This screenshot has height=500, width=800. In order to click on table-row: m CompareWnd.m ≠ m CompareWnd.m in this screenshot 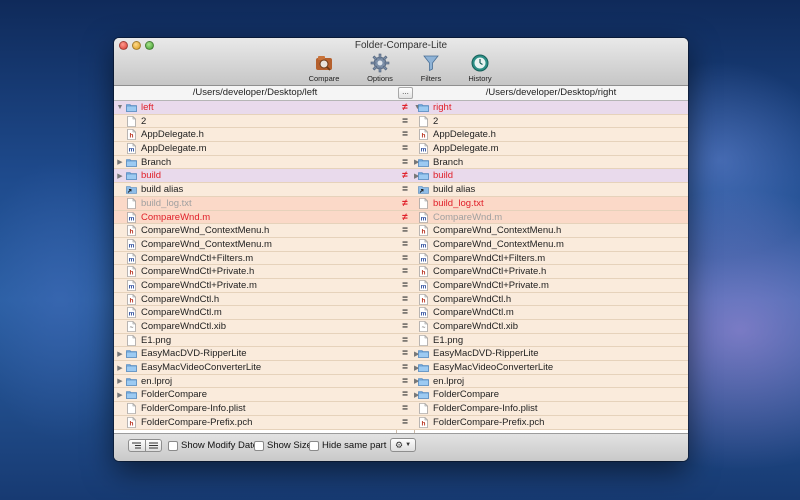, I will do `click(401, 217)`.